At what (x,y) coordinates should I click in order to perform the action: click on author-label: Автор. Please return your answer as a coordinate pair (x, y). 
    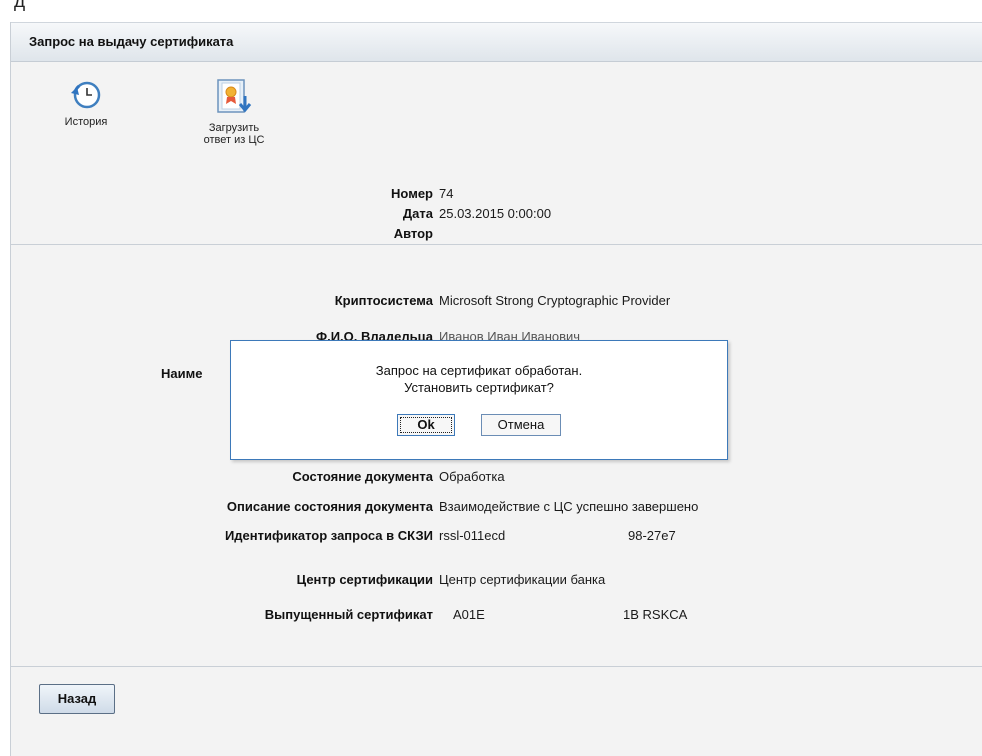
    Looking at the image, I should click on (413, 233).